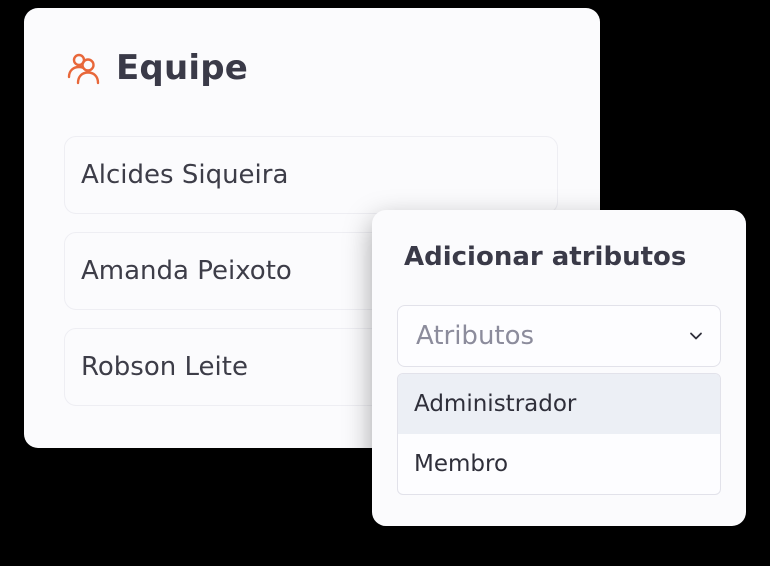 This screenshot has width=770, height=566. Describe the element at coordinates (559, 464) in the screenshot. I see `option-membro: Membro` at that location.